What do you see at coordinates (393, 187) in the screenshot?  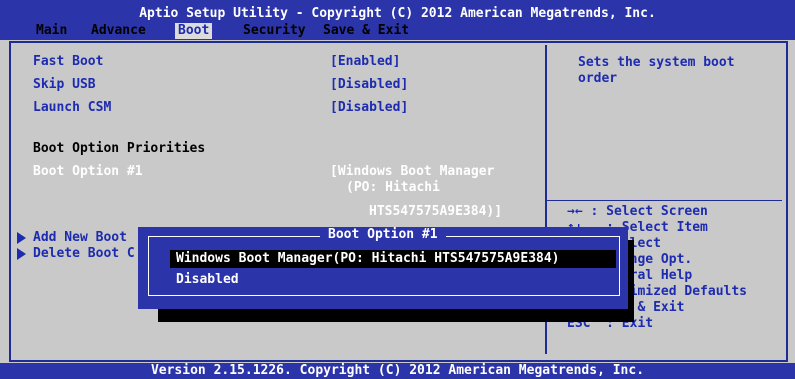 I see `boot-option-1-value-line2: (PO: Hitachi` at bounding box center [393, 187].